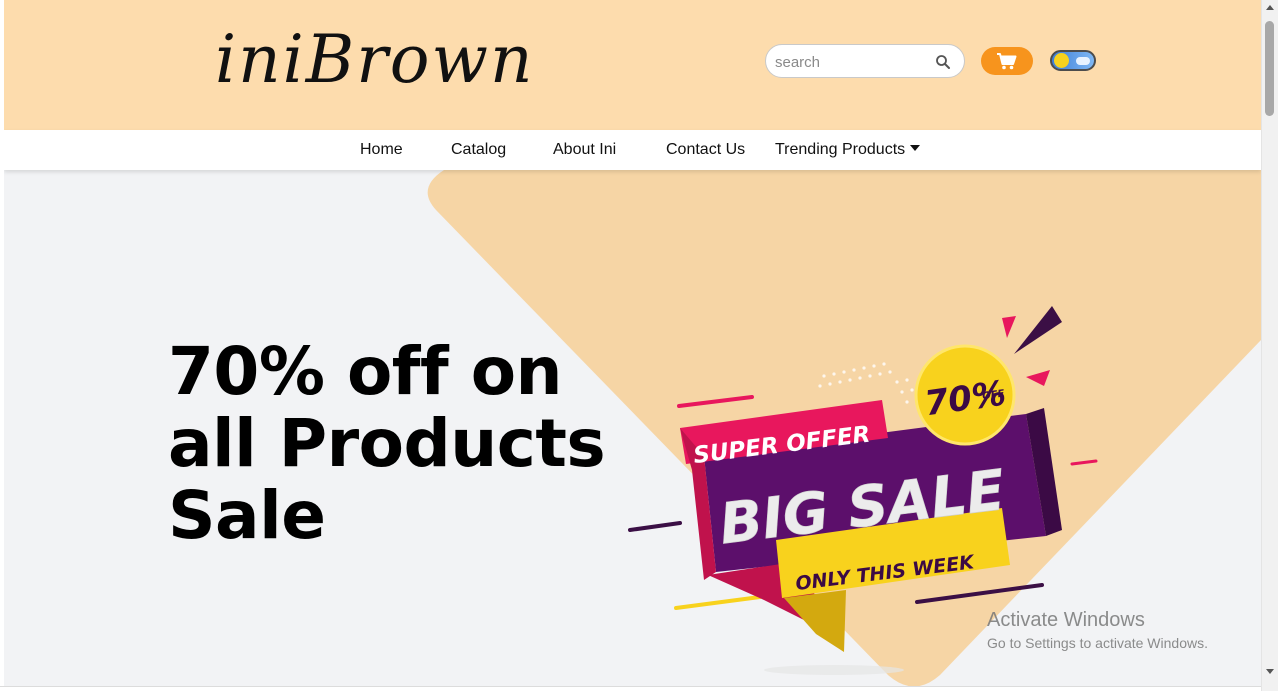 This screenshot has width=1278, height=691. Describe the element at coordinates (850, 62) in the screenshot. I see `search-input` at that location.